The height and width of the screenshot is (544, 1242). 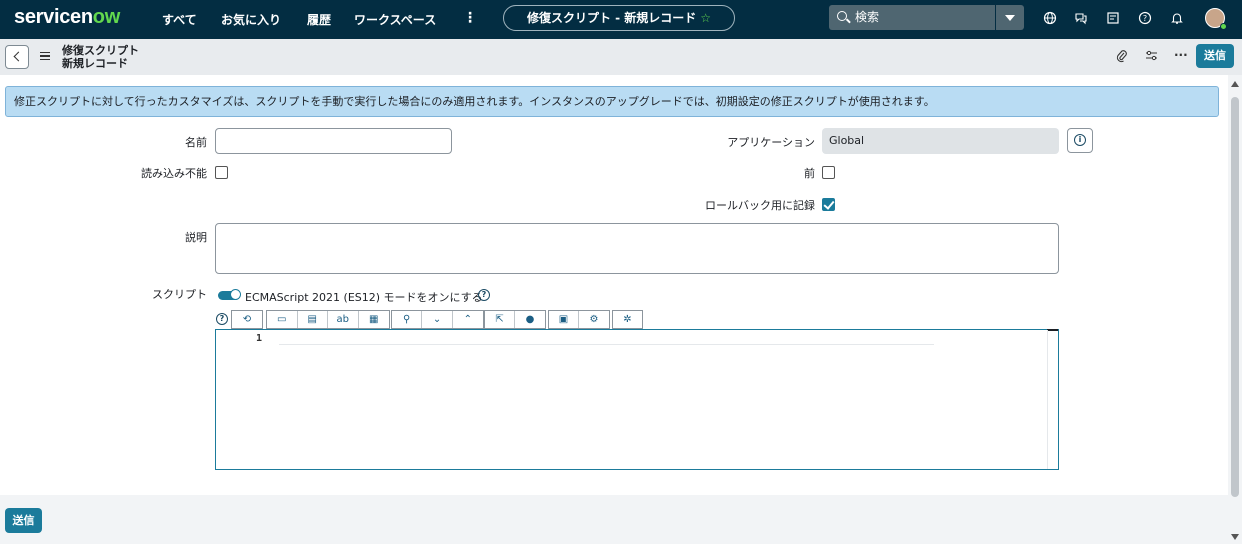 I want to click on submit-button-bottom: 送信, so click(x=23, y=520).